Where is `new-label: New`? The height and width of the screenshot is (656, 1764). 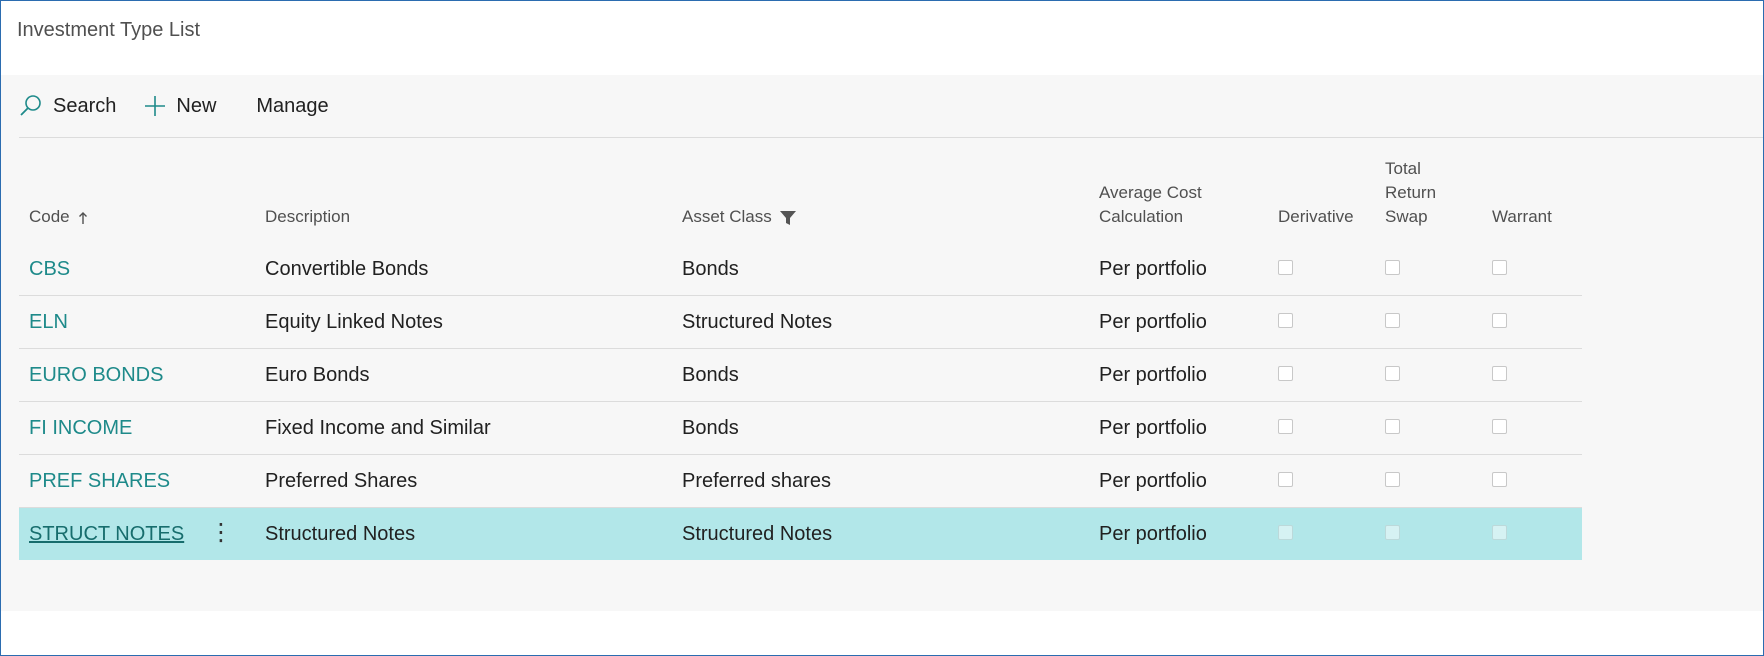 new-label: New is located at coordinates (196, 105).